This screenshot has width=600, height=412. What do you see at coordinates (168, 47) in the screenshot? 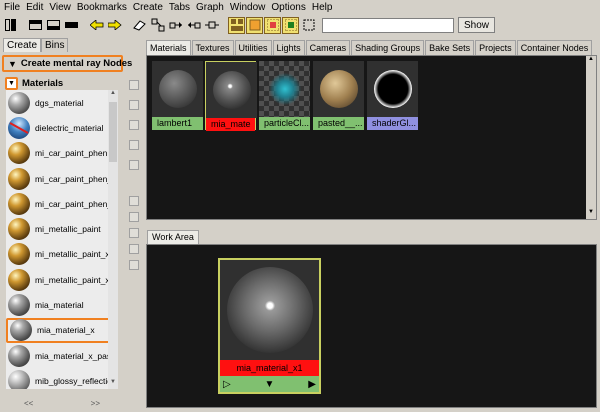
I see `tab-materials: Materials` at bounding box center [168, 47].